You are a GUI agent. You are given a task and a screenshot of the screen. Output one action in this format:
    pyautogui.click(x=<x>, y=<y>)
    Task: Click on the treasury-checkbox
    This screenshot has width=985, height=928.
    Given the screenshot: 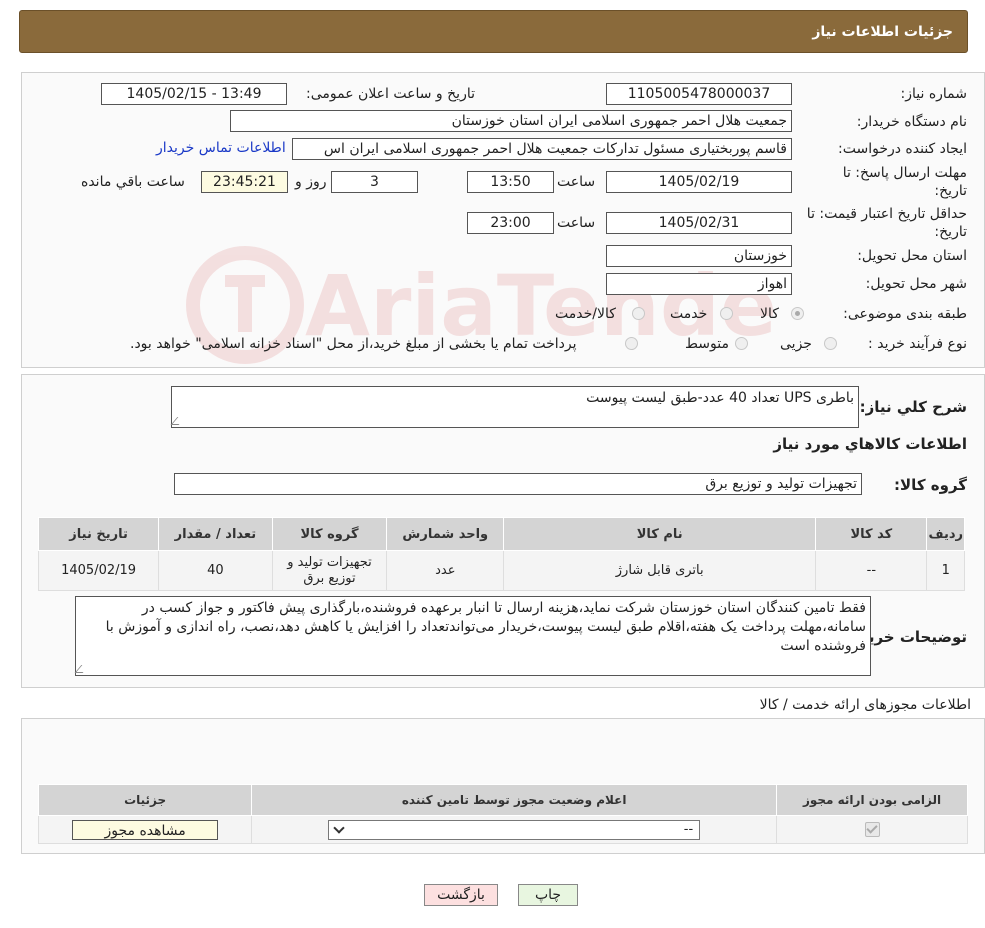 What is the action you would take?
    pyautogui.click(x=631, y=343)
    